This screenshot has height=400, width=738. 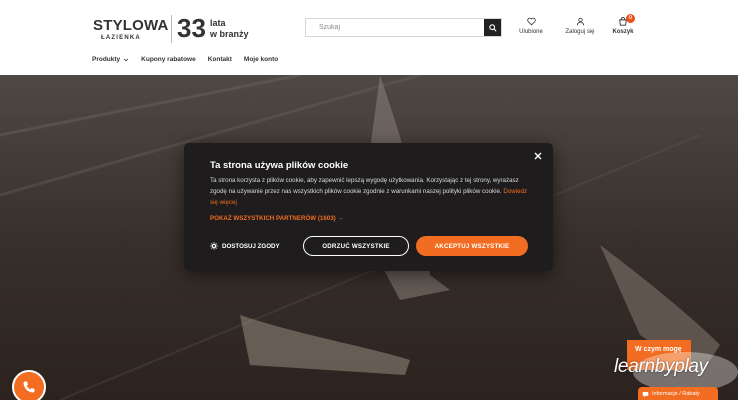 What do you see at coordinates (580, 32) in the screenshot?
I see `login-label: Zaloguj się` at bounding box center [580, 32].